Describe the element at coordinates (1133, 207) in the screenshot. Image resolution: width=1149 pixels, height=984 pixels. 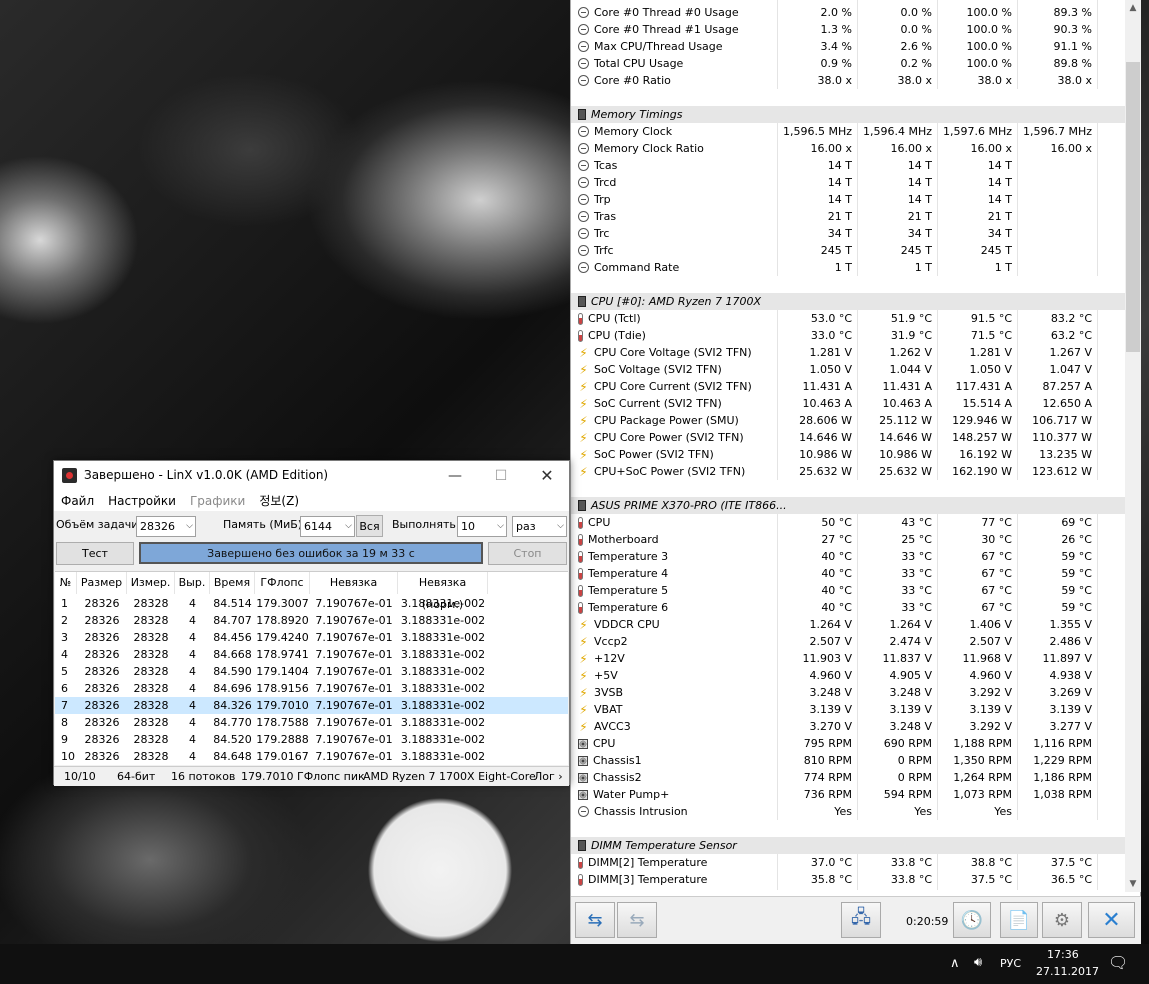
I see `scrollbar-thumb` at that location.